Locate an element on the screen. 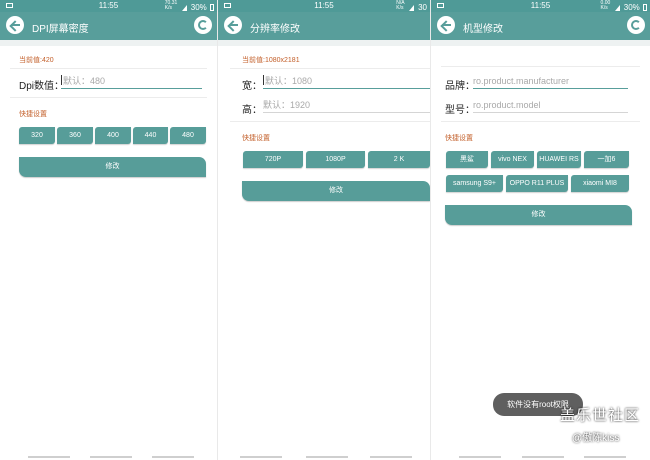 The width and height of the screenshot is (650, 460). status-bar: 11:55 0.00 K/s 30% is located at coordinates (540, 6).